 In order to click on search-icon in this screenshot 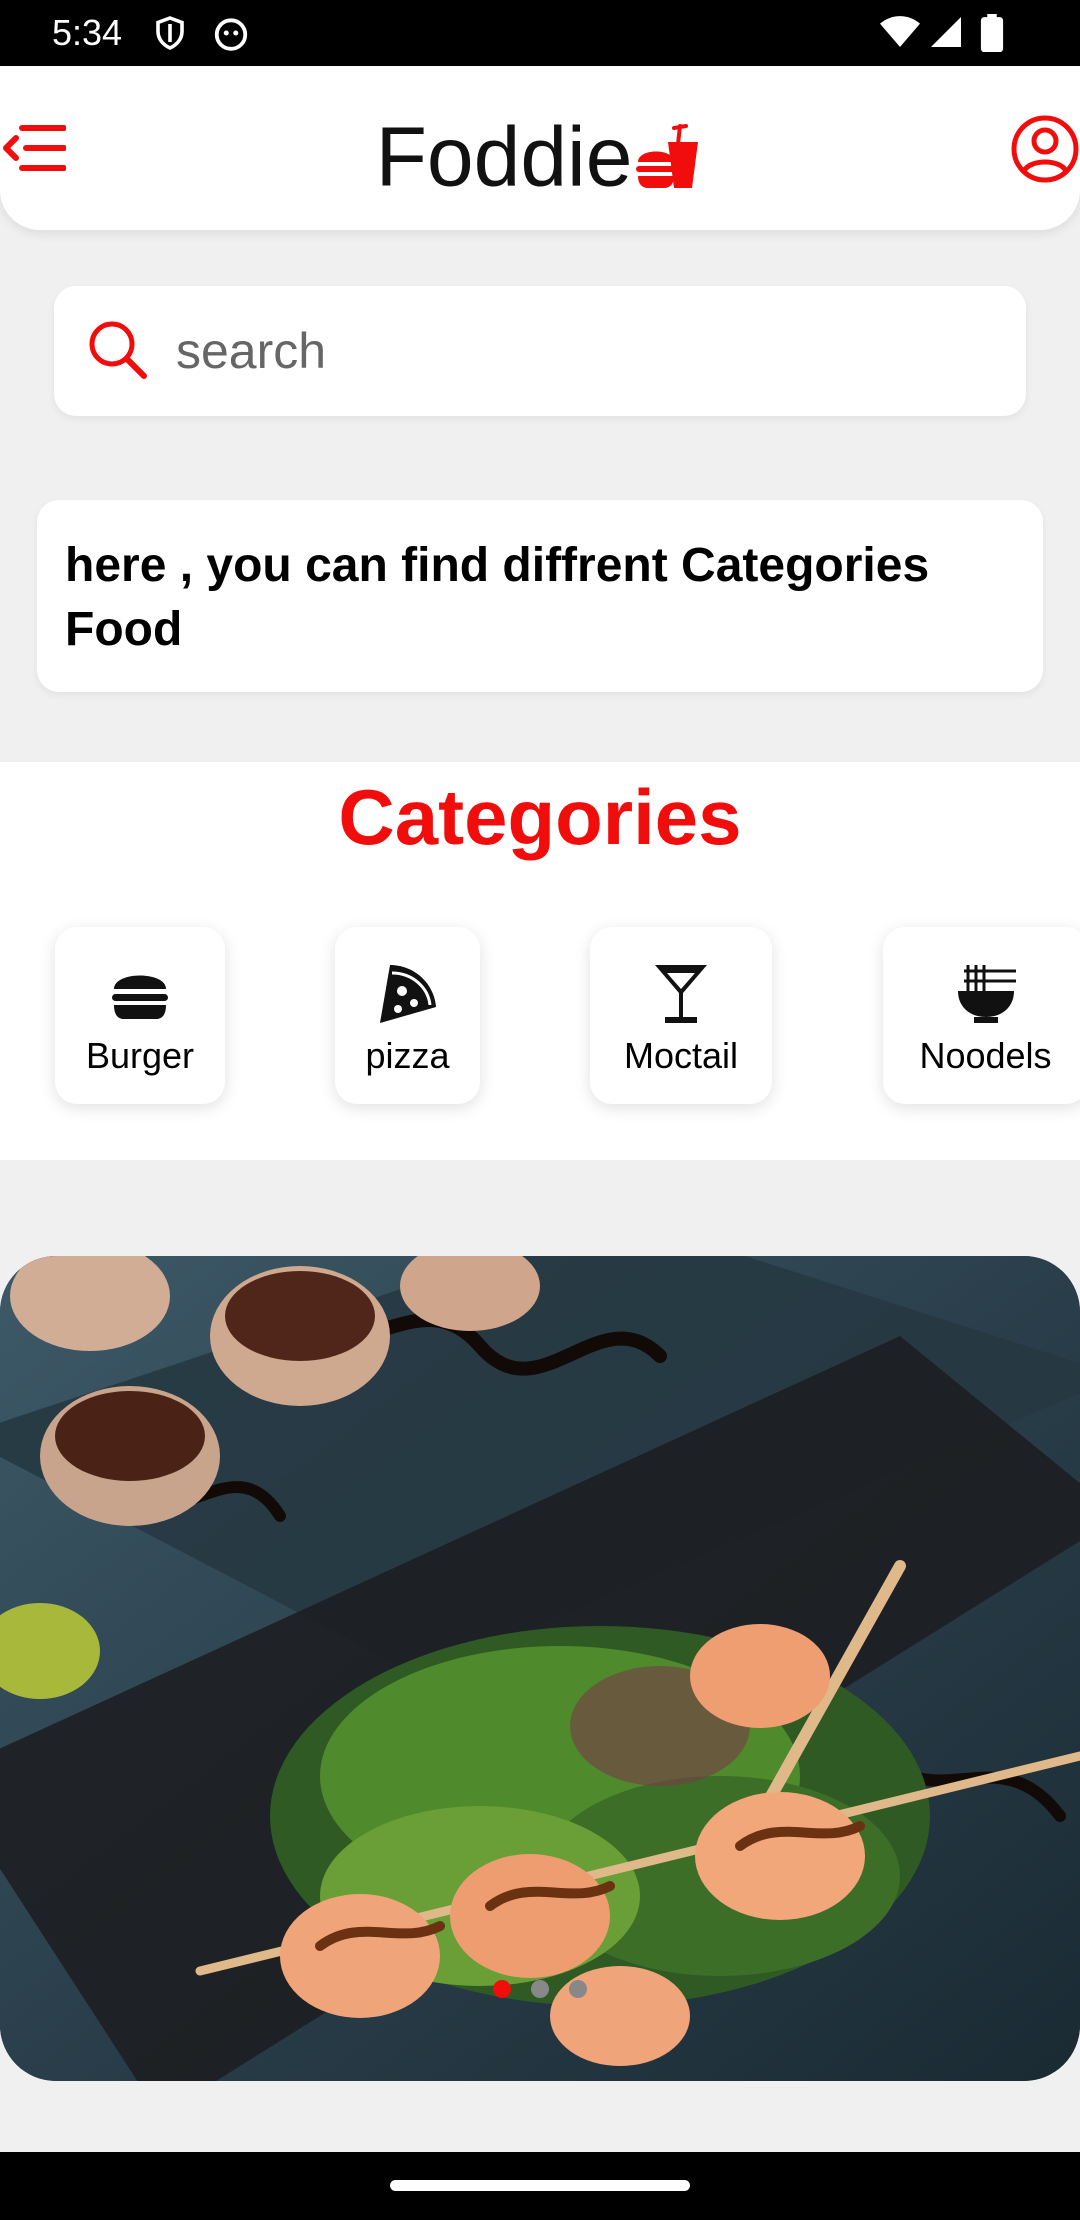, I will do `click(118, 350)`.